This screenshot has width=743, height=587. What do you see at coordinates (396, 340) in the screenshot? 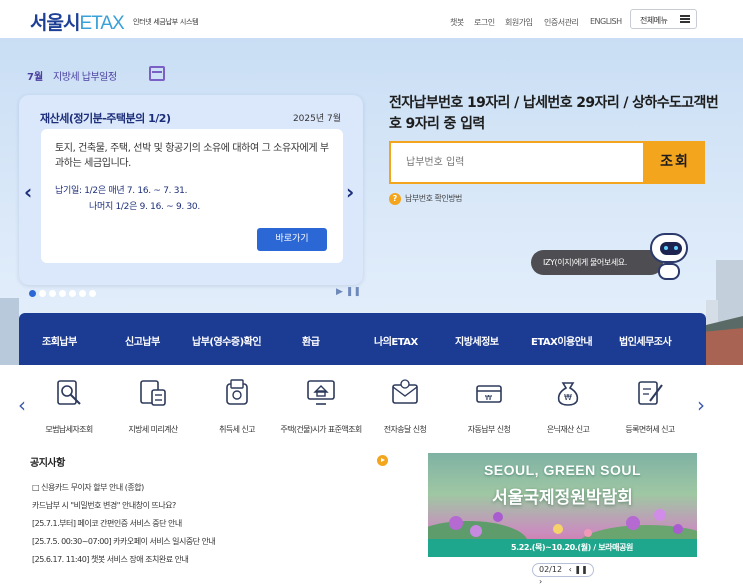
I see `nav-my-etax: 나의ETAX` at bounding box center [396, 340].